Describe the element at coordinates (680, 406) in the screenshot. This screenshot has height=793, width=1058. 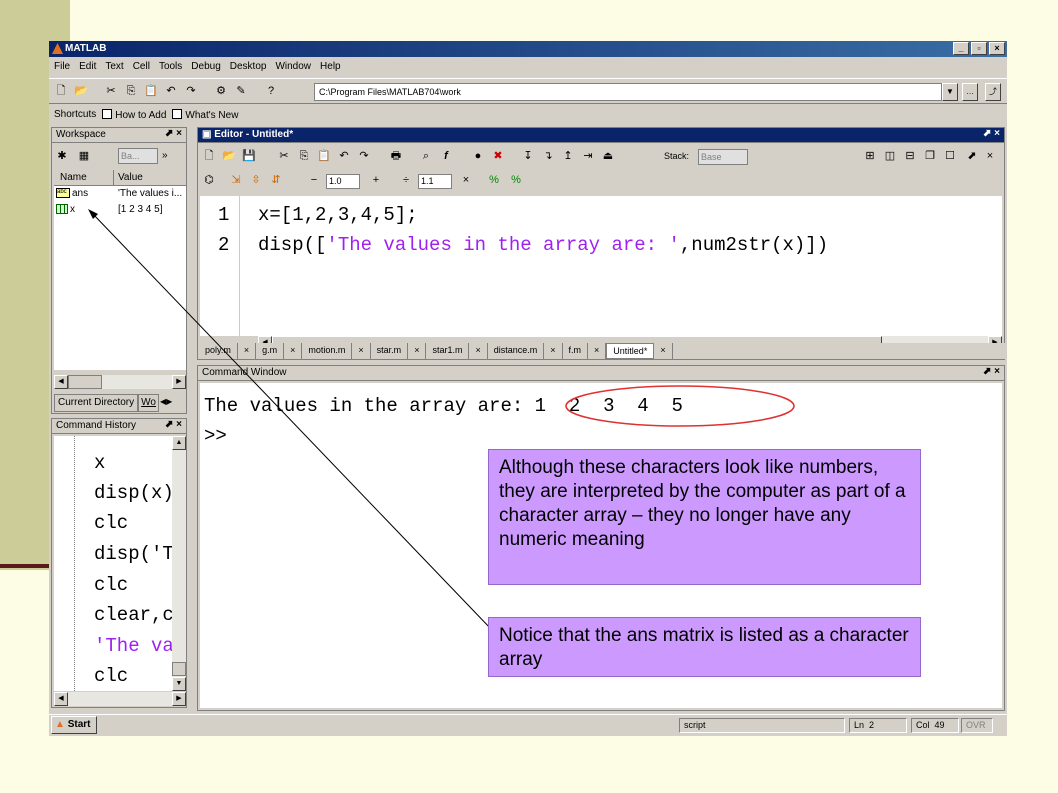
I see `highlight-ellipse` at that location.